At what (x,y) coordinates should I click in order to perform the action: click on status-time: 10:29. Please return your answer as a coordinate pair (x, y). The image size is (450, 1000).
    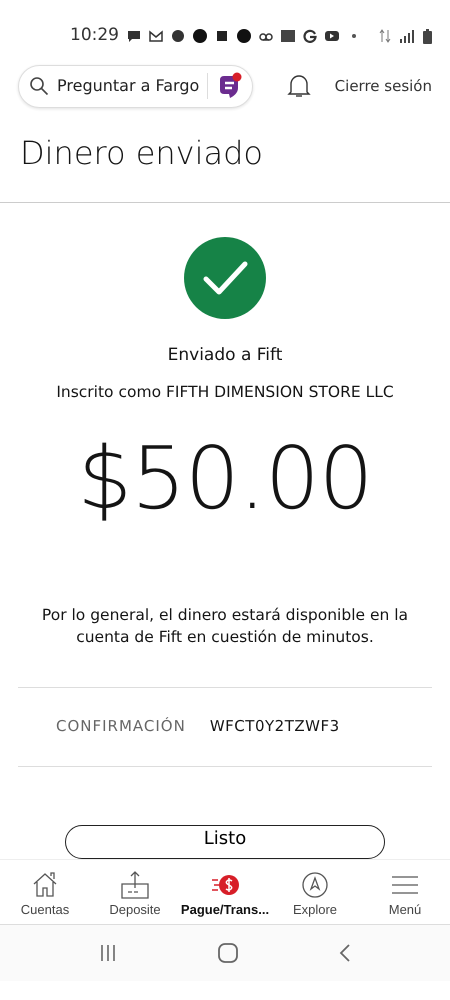
    Looking at the image, I should click on (94, 36).